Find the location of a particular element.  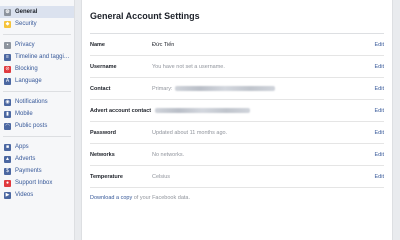

sidebar-item-label: Public posts is located at coordinates (31, 126).